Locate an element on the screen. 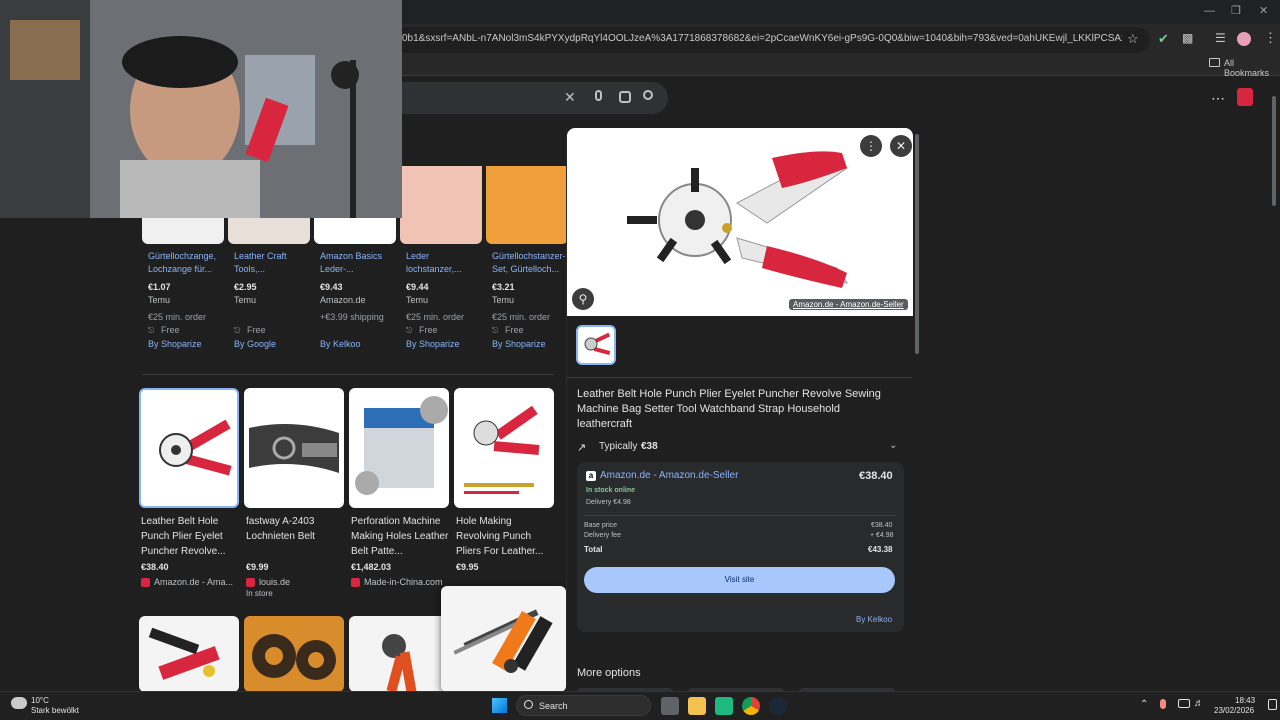  visit-site-button: Visit site is located at coordinates (739, 580).